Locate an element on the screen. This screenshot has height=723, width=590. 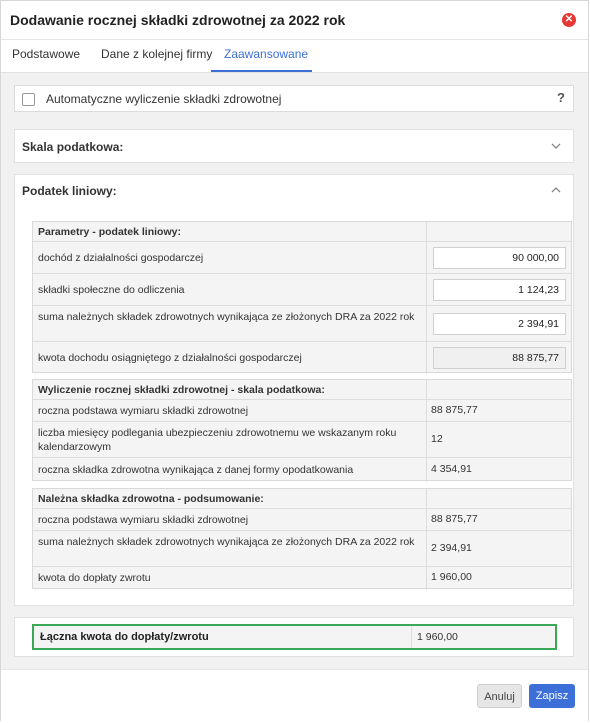
row-value: 12 is located at coordinates (437, 439).